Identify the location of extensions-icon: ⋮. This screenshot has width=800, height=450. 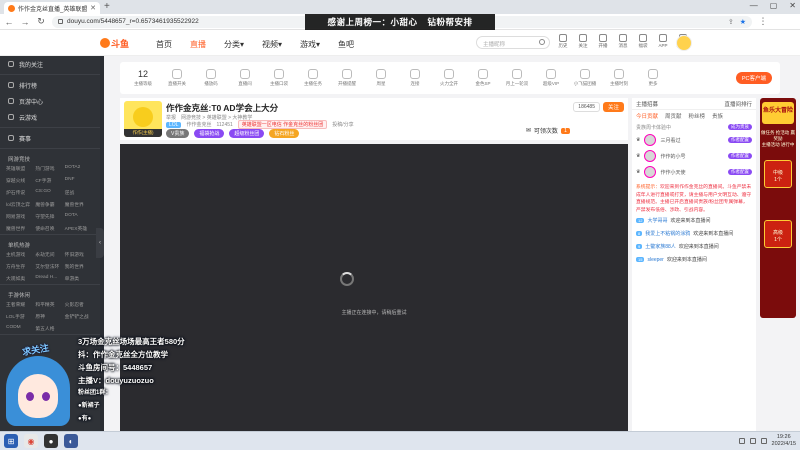
(763, 21).